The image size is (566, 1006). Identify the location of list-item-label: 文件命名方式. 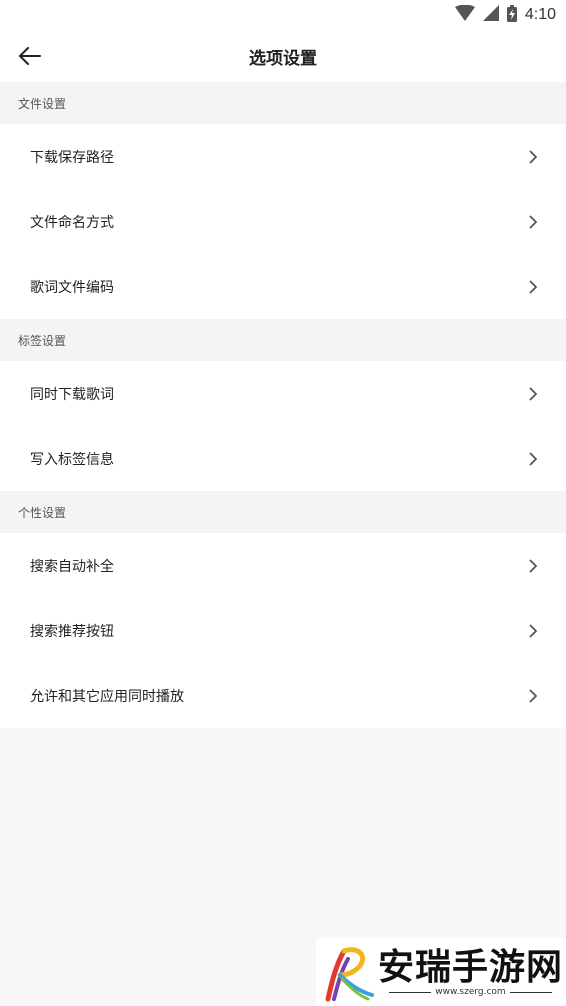
(72, 222).